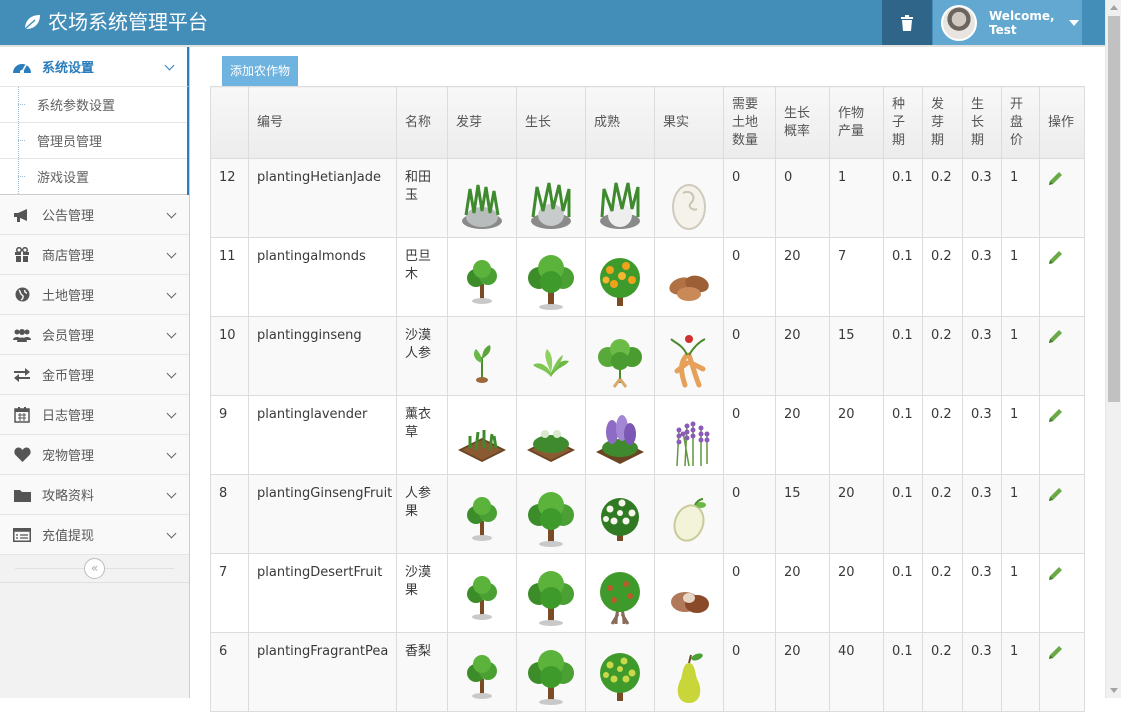 The width and height of the screenshot is (1121, 712). Describe the element at coordinates (749, 122) in the screenshot. I see `column-header-land: 需要土地数量` at that location.